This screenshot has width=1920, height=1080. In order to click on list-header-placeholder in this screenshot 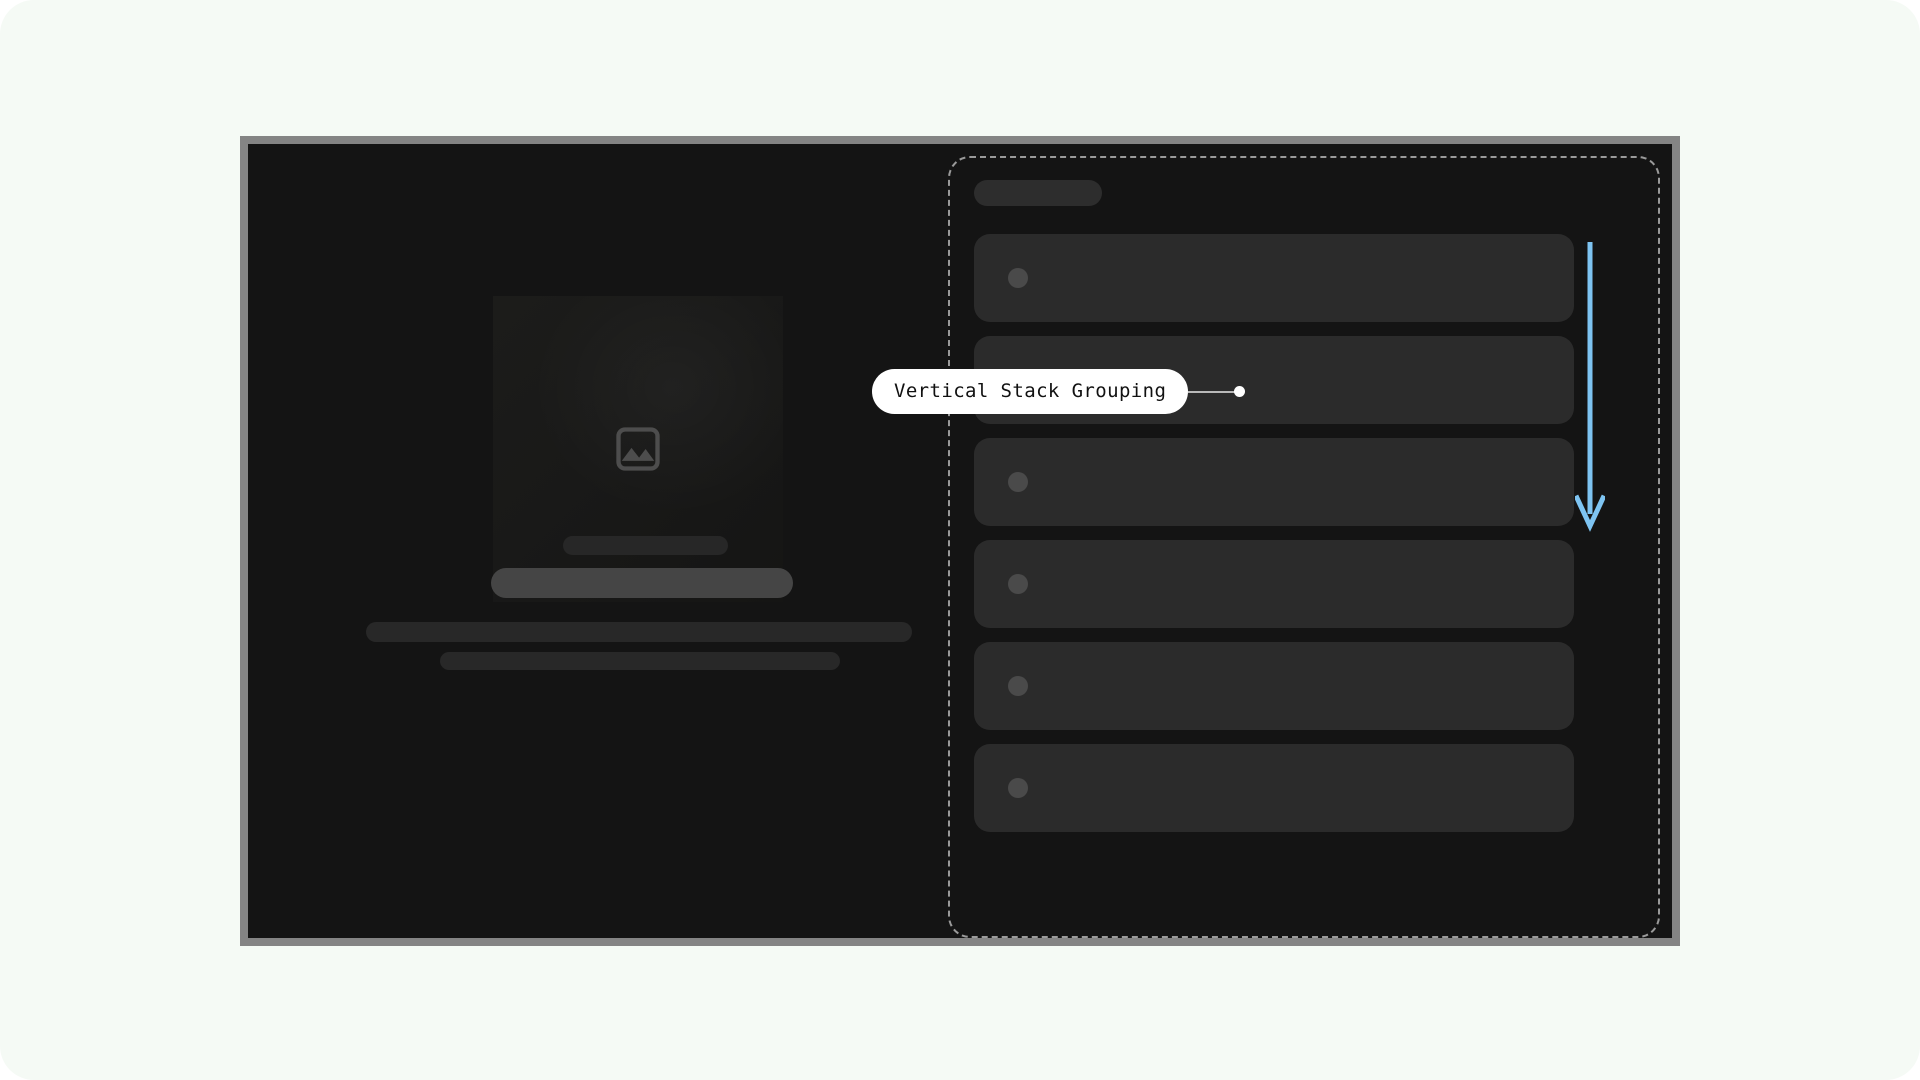, I will do `click(1038, 193)`.